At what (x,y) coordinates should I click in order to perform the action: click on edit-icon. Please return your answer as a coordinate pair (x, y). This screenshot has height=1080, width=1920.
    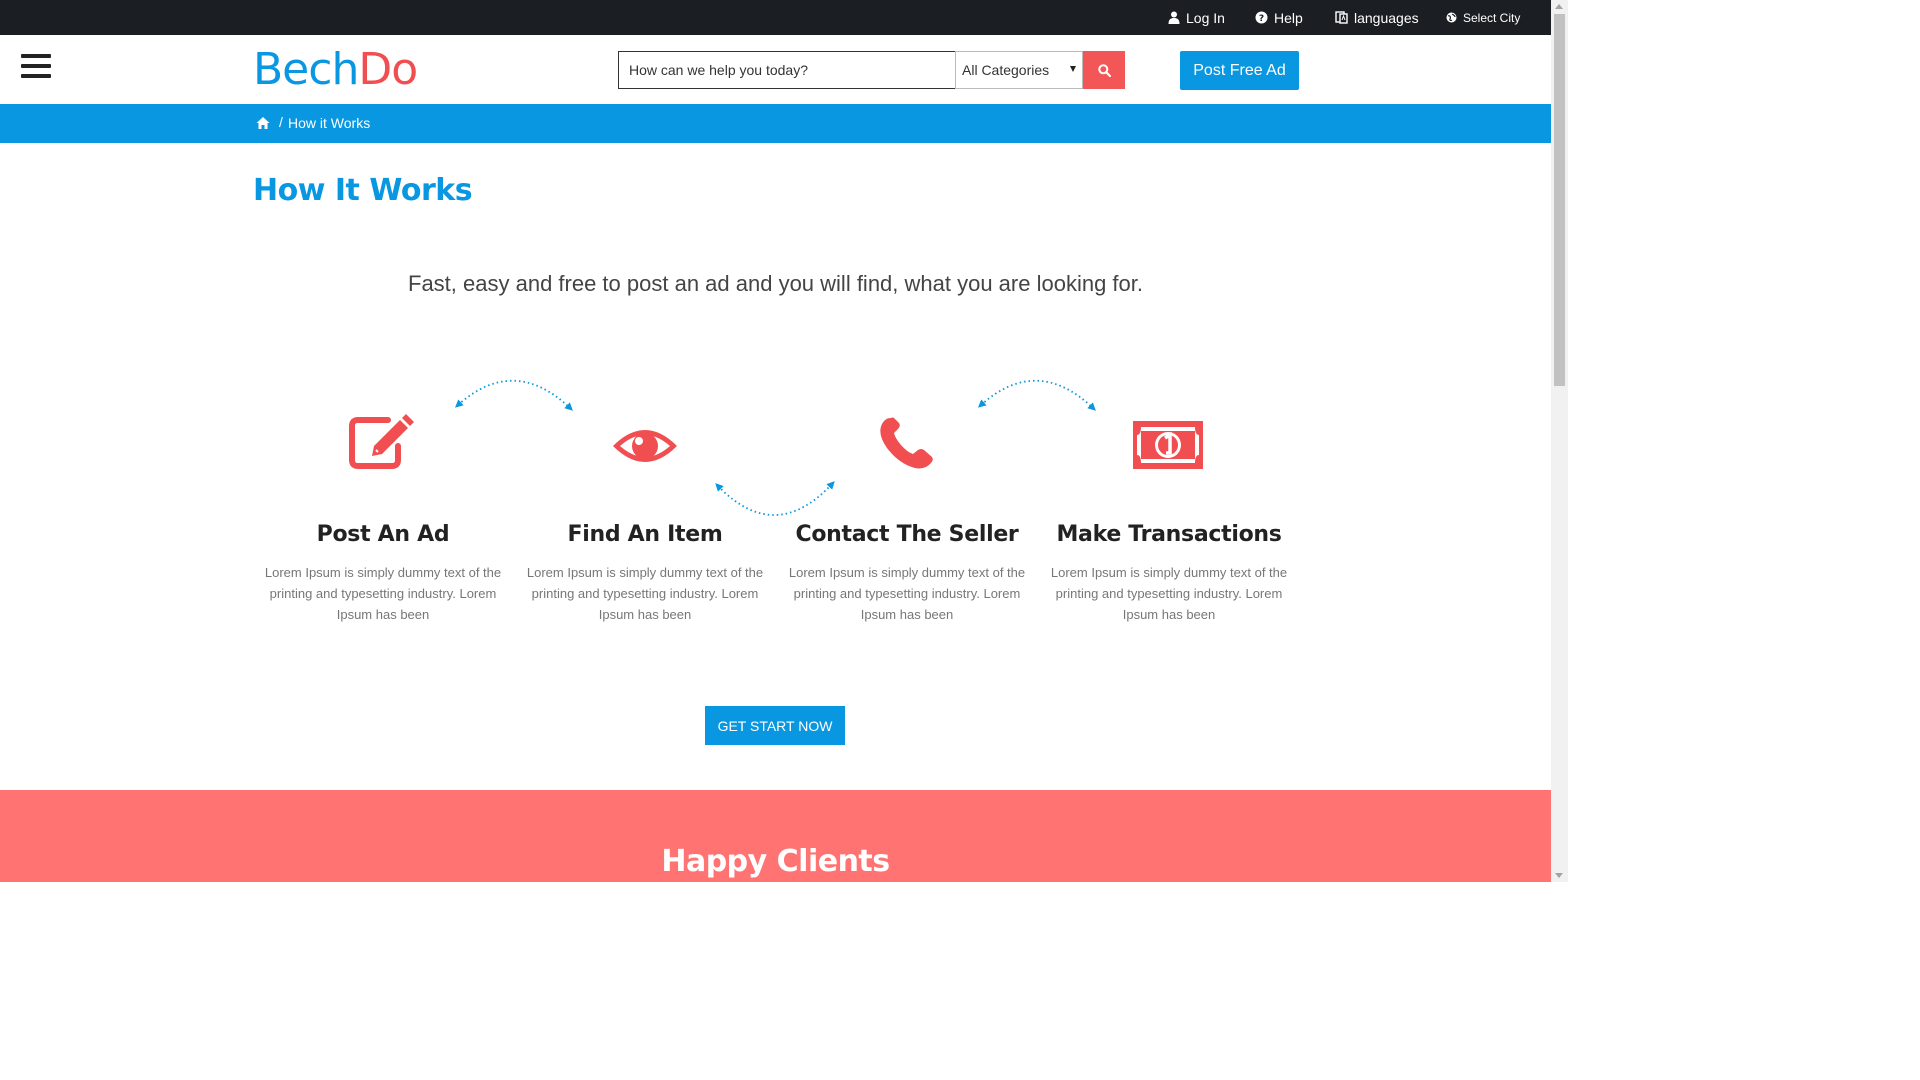
    Looking at the image, I should click on (381, 441).